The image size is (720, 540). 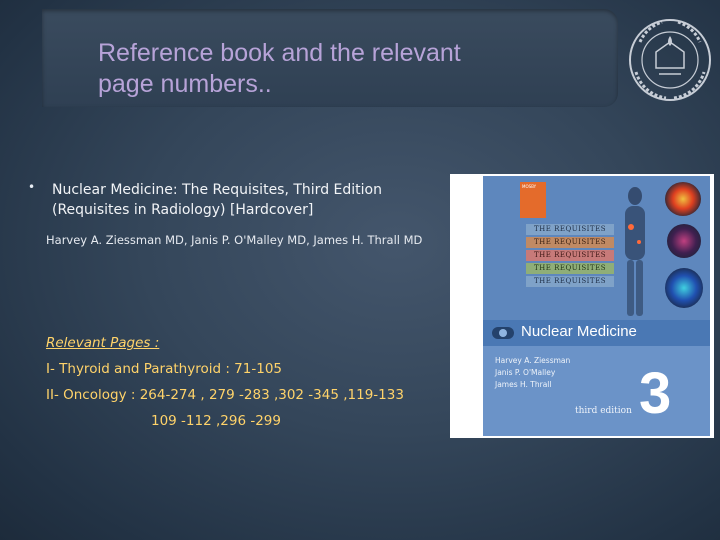 I want to click on pages-oncology-continued: 109 -112 ,296 -299, so click(x=216, y=421).